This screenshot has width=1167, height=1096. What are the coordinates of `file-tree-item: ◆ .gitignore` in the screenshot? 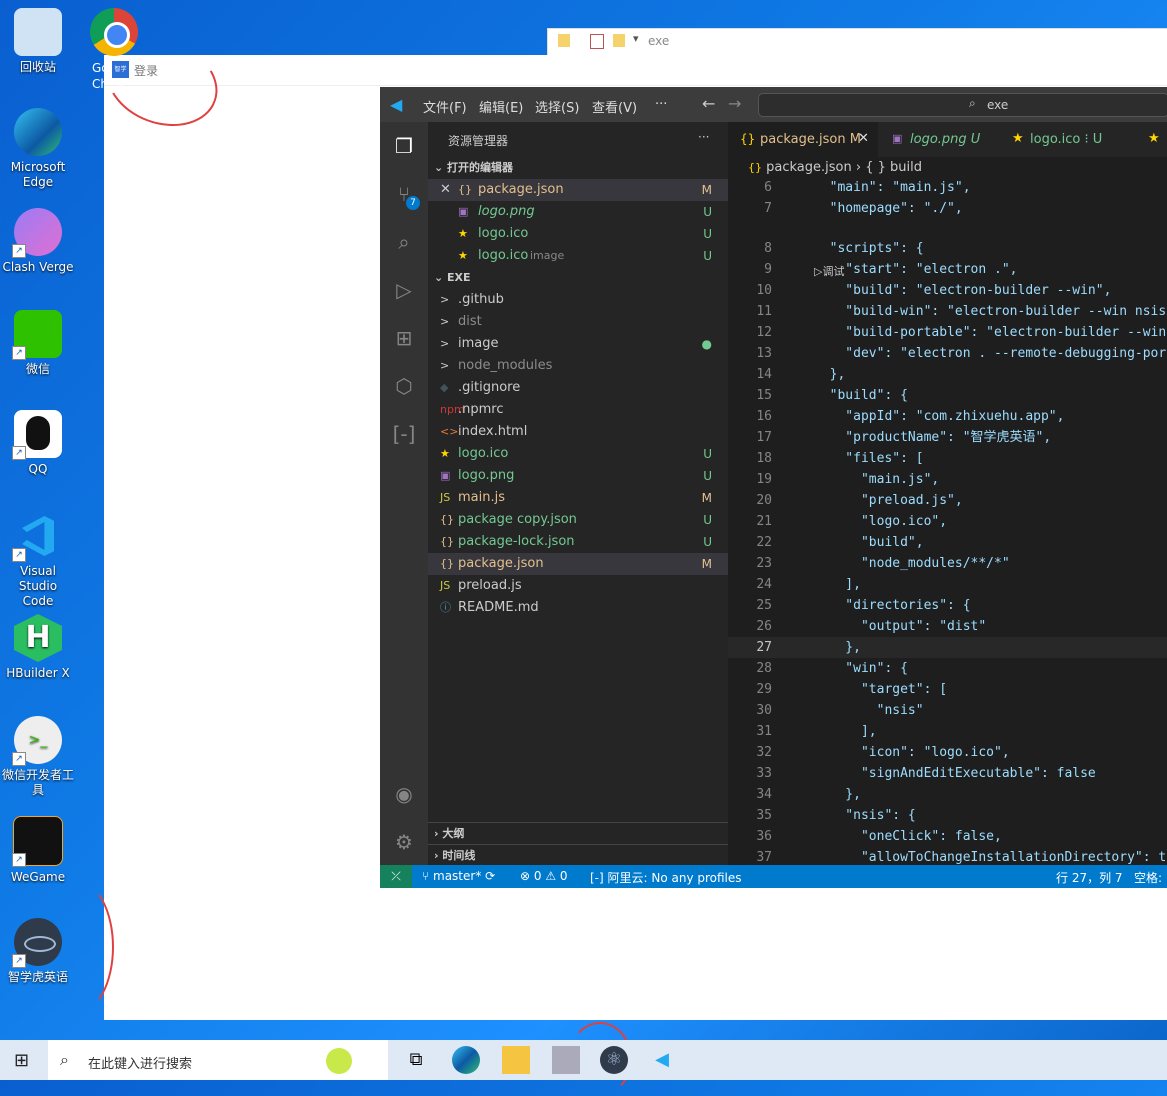 It's located at (578, 388).